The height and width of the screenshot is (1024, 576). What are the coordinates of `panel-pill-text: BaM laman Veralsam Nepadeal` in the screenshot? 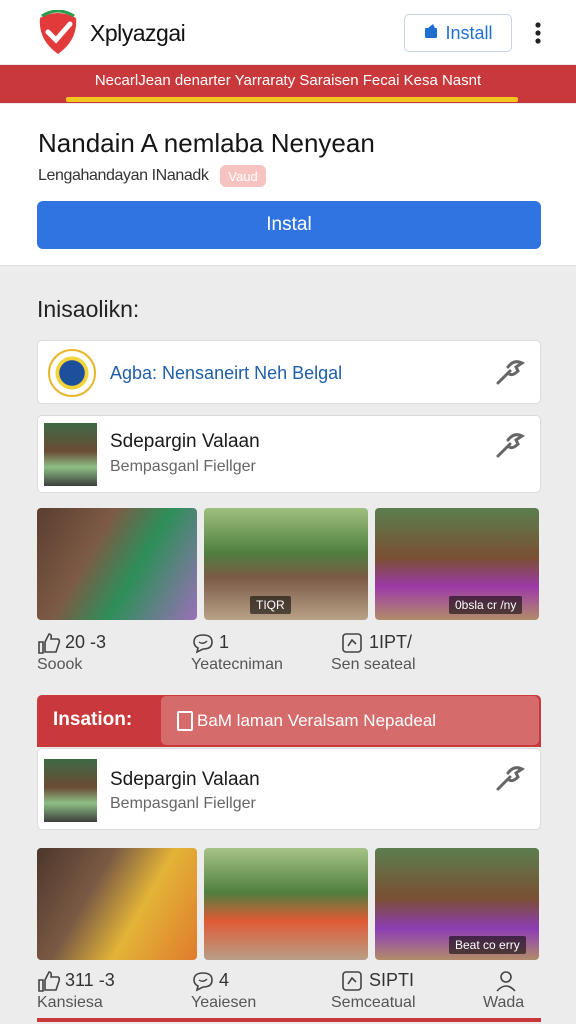 It's located at (317, 720).